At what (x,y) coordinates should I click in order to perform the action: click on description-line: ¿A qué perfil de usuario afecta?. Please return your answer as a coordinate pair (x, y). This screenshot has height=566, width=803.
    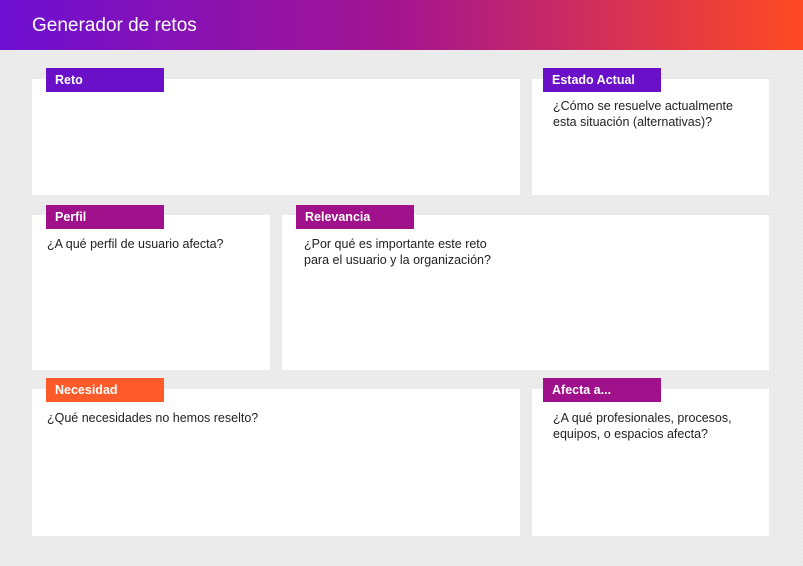
    Looking at the image, I should click on (135, 244).